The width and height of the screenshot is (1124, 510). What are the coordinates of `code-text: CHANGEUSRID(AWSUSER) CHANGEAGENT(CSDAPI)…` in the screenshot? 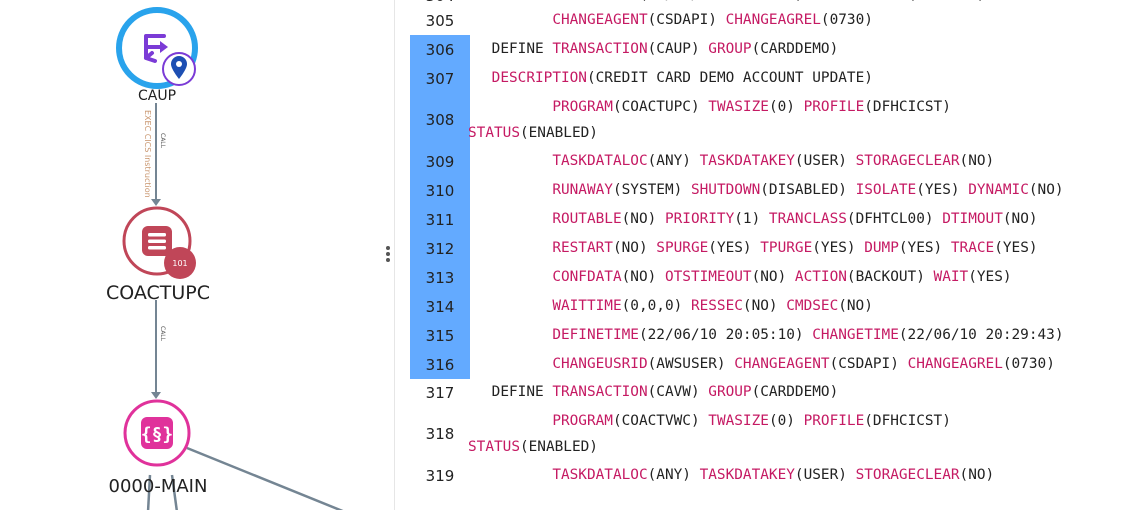 It's located at (803, 364).